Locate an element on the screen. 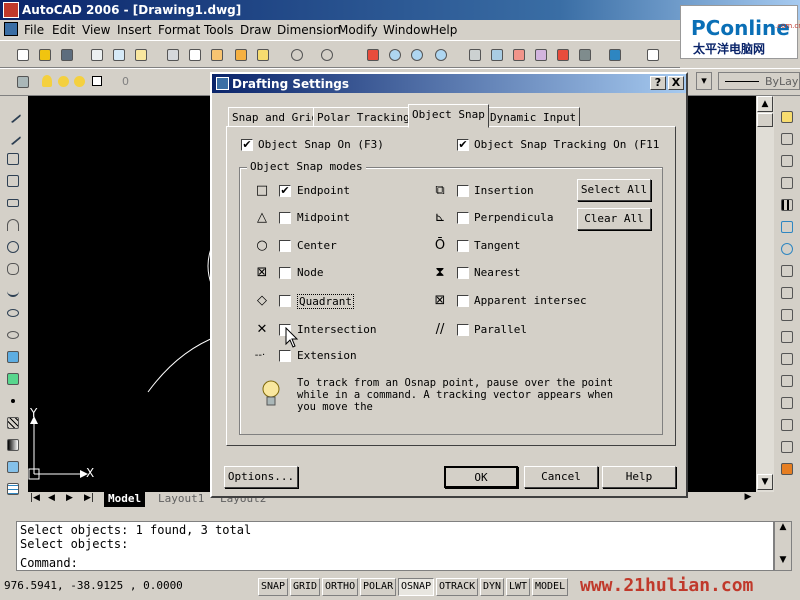  hscroll-right-icon: ▶ is located at coordinates (748, 499).